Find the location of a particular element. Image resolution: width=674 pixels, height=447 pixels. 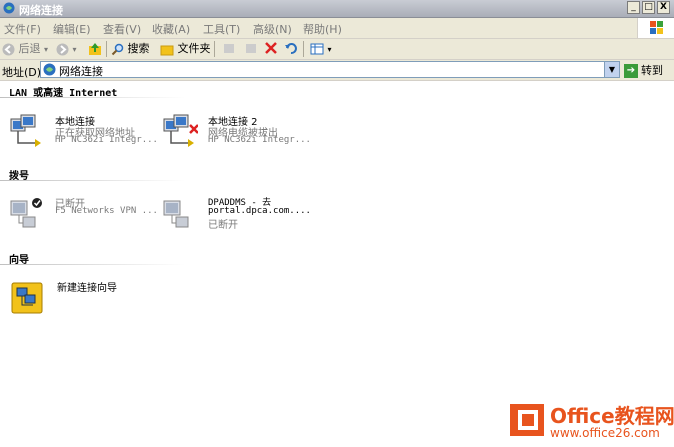

folders-icon is located at coordinates (167, 50).